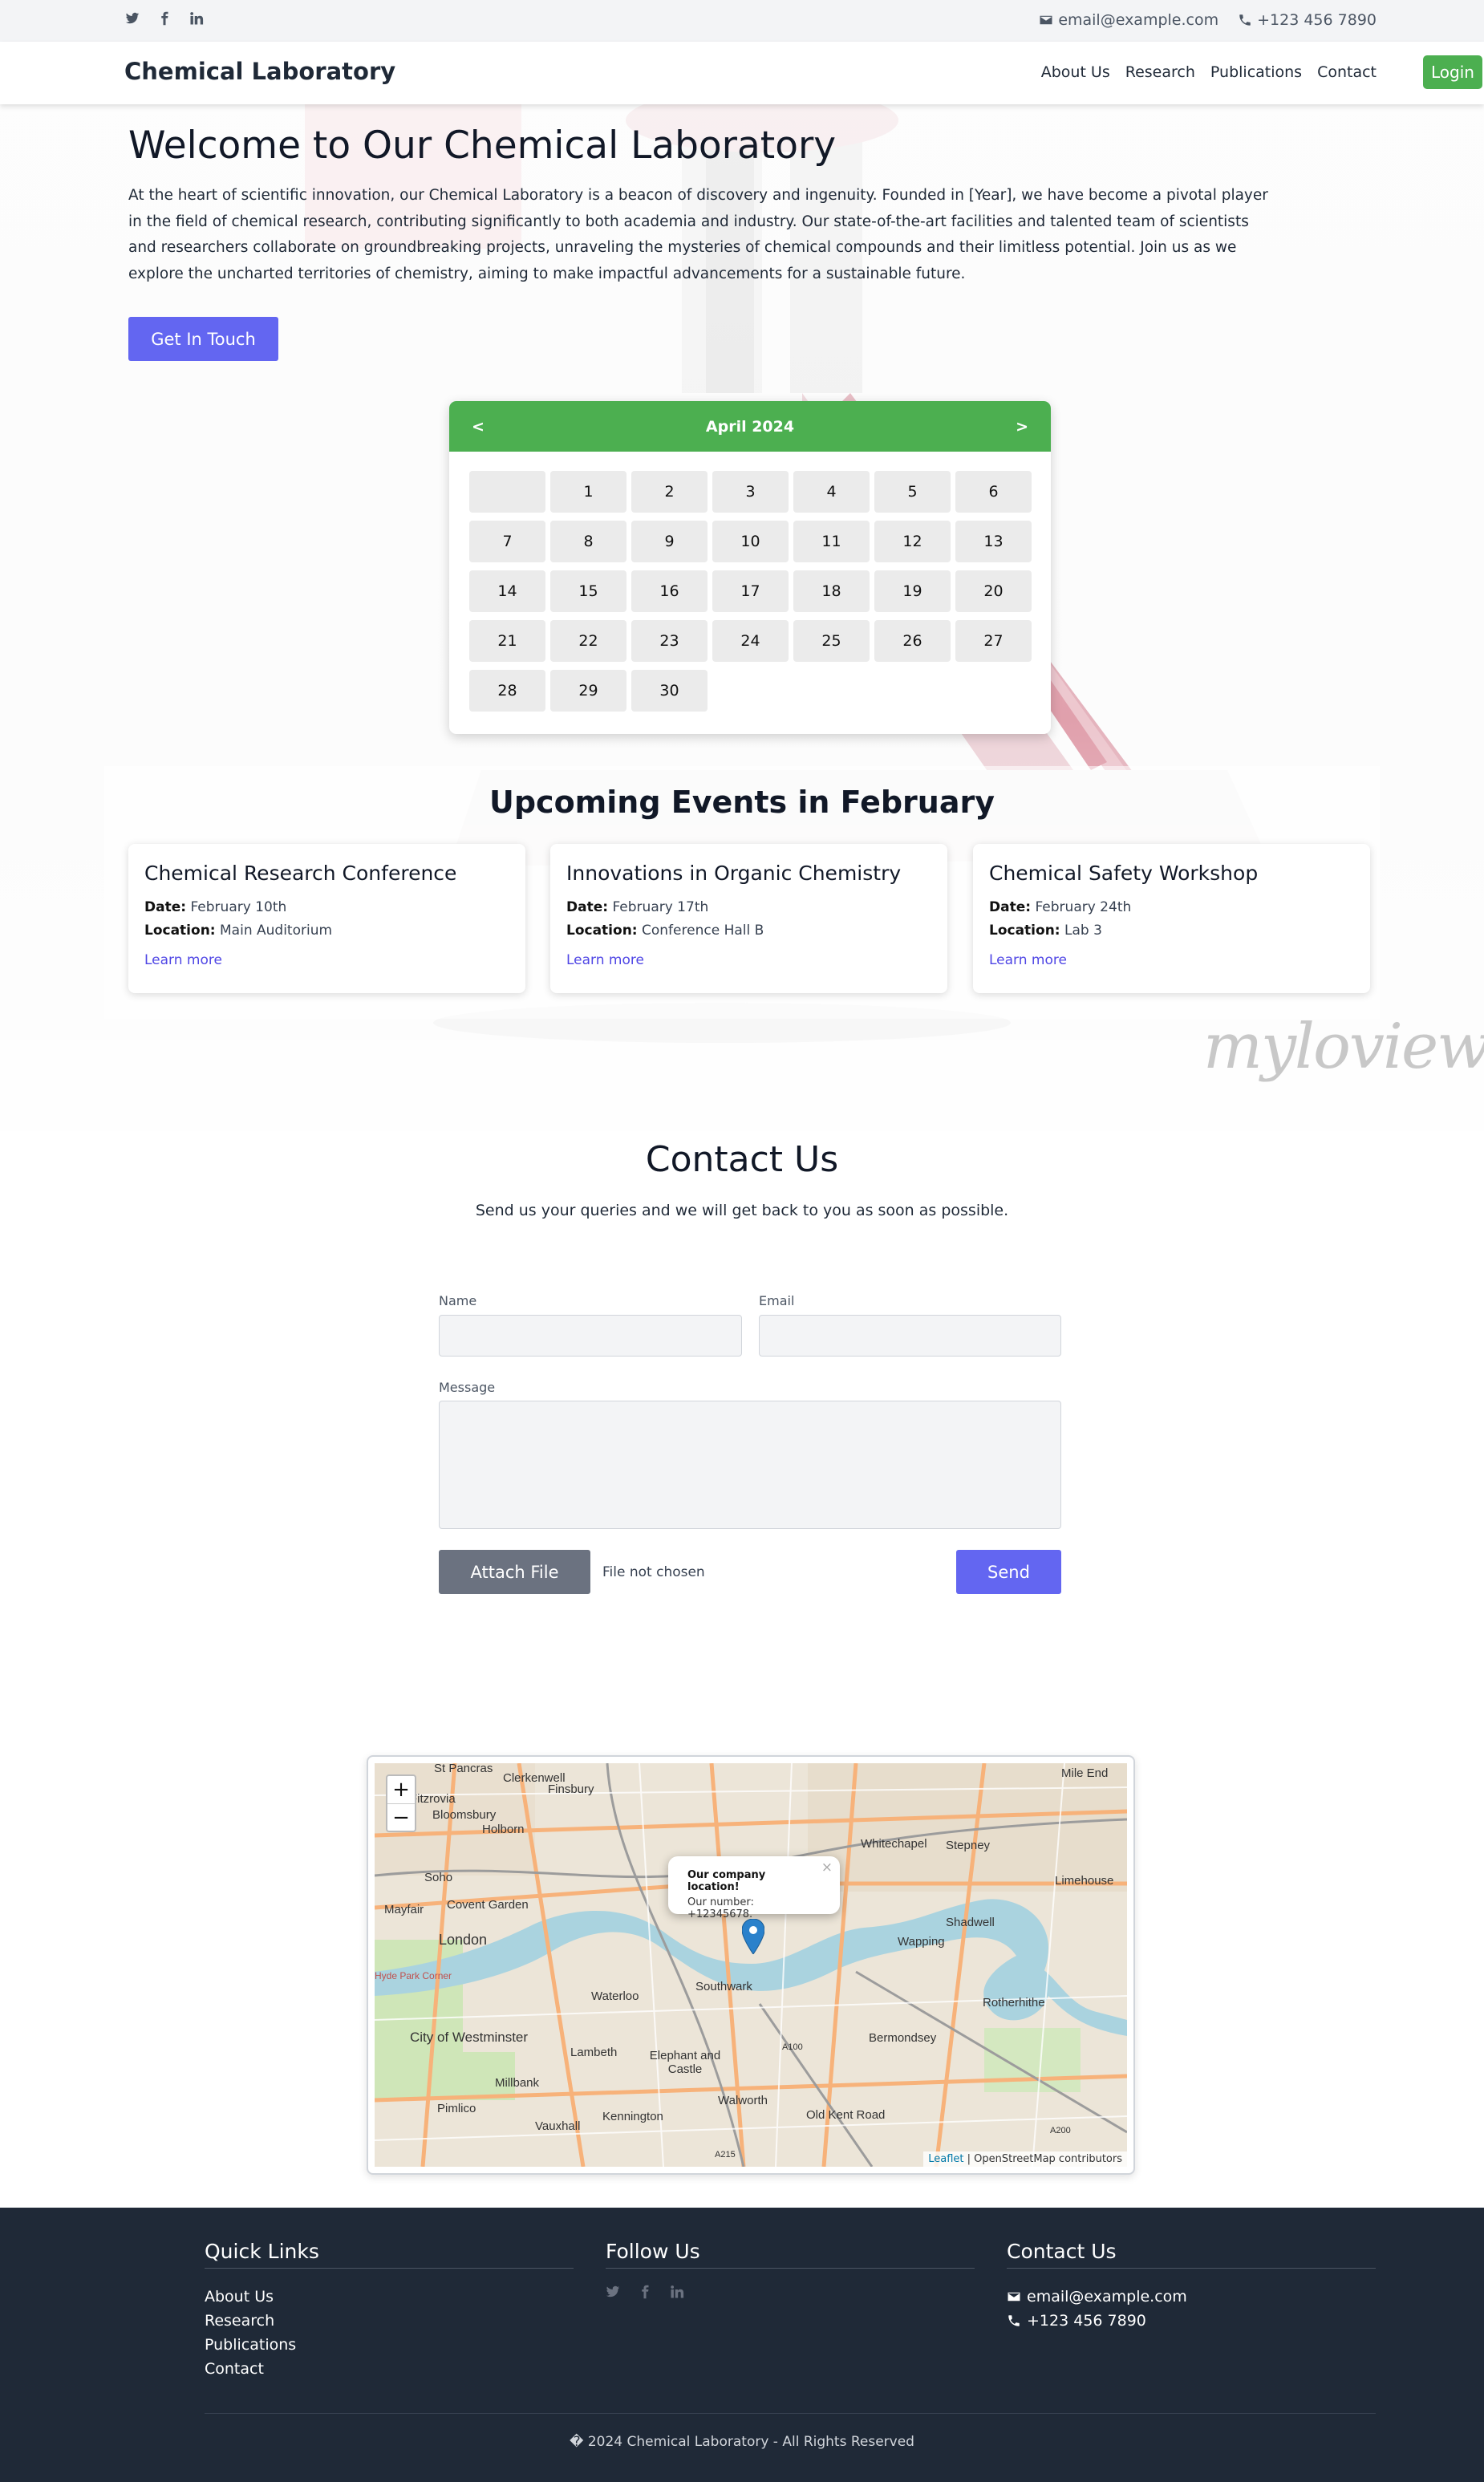 This screenshot has height=2482, width=1484. What do you see at coordinates (994, 591) in the screenshot?
I see `calendar-day: 20` at bounding box center [994, 591].